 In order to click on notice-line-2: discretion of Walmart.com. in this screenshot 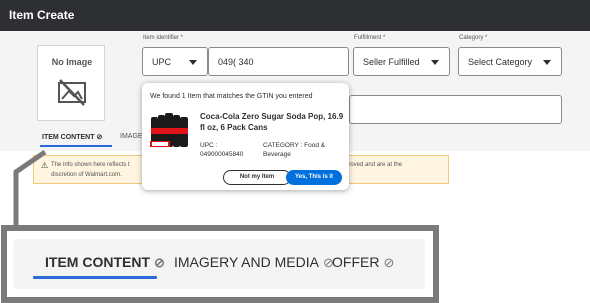, I will do `click(86, 175)`.